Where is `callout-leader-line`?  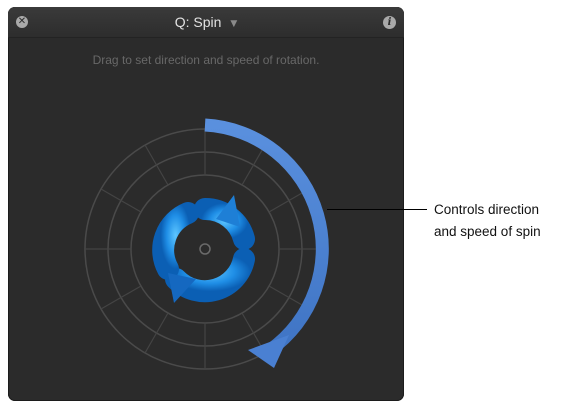 callout-leader-line is located at coordinates (377, 209).